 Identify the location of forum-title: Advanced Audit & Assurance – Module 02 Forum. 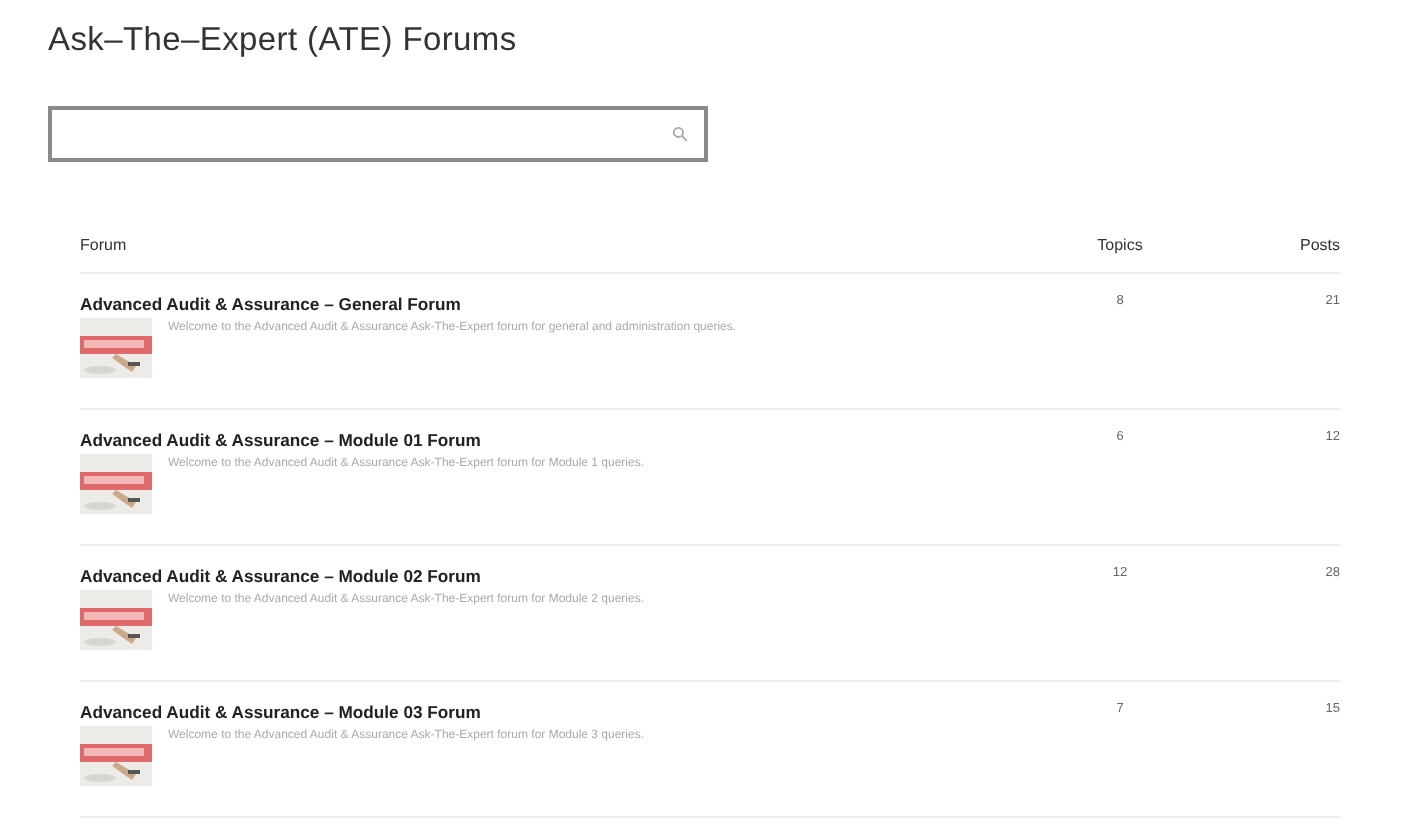
(280, 576).